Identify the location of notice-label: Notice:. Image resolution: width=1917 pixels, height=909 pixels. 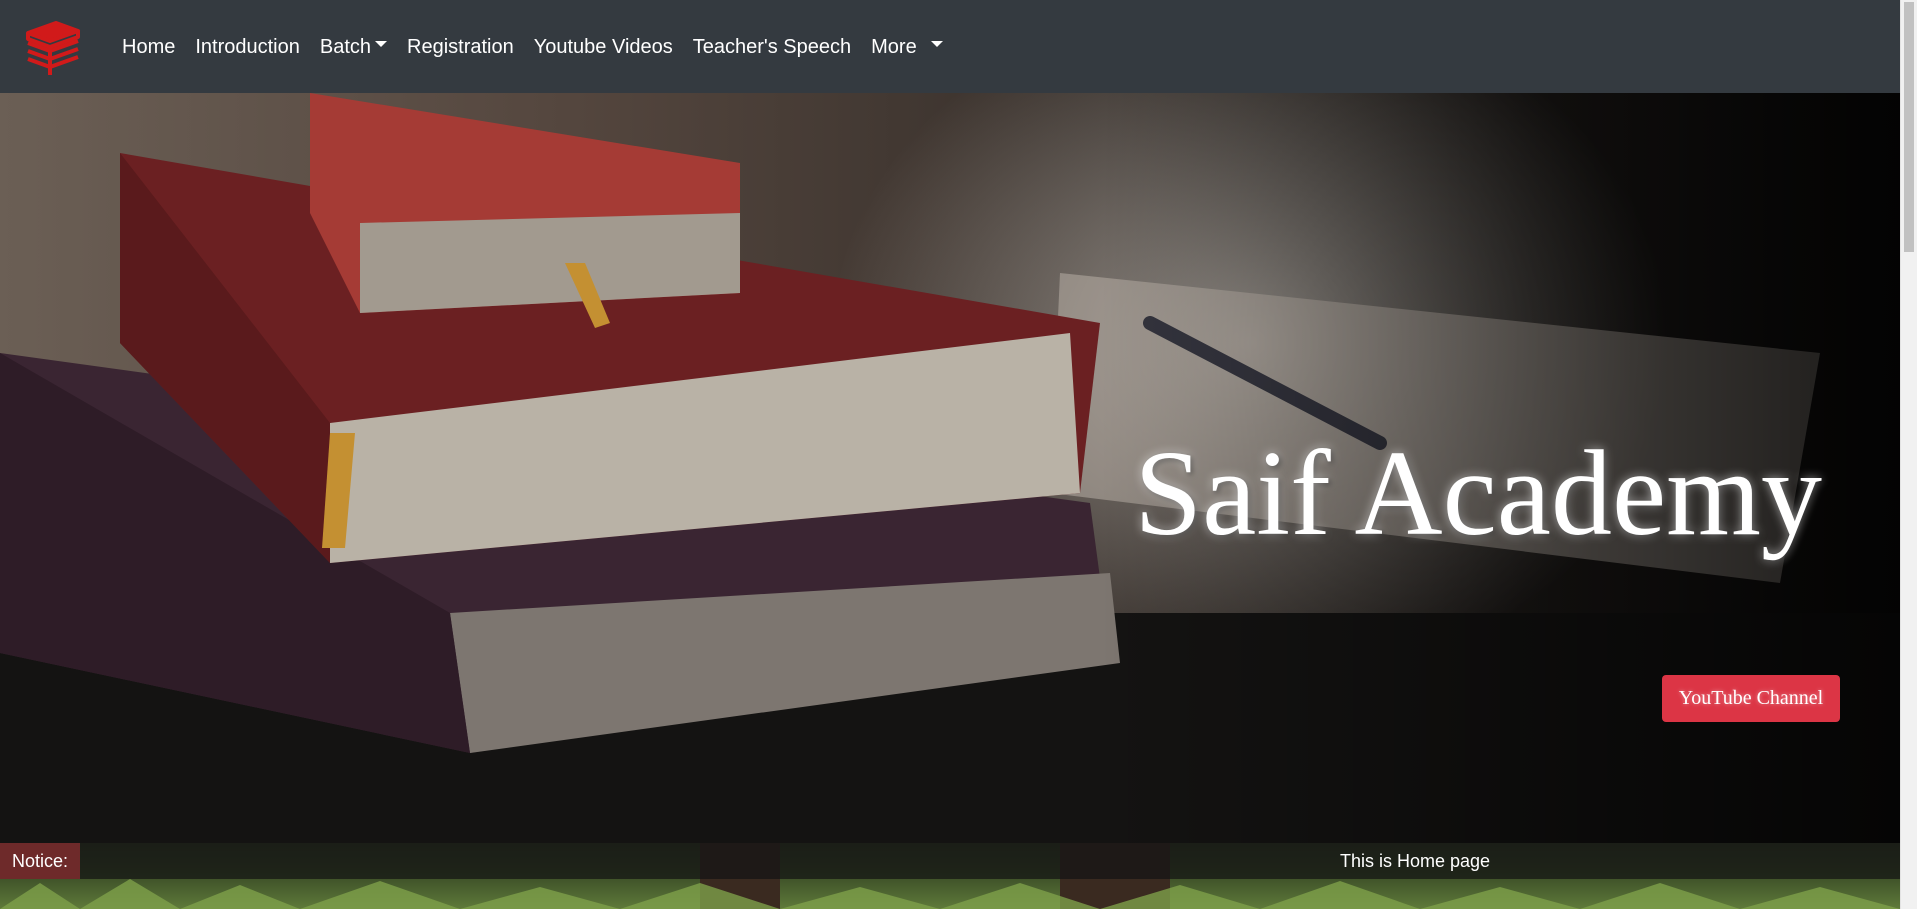
(40, 861).